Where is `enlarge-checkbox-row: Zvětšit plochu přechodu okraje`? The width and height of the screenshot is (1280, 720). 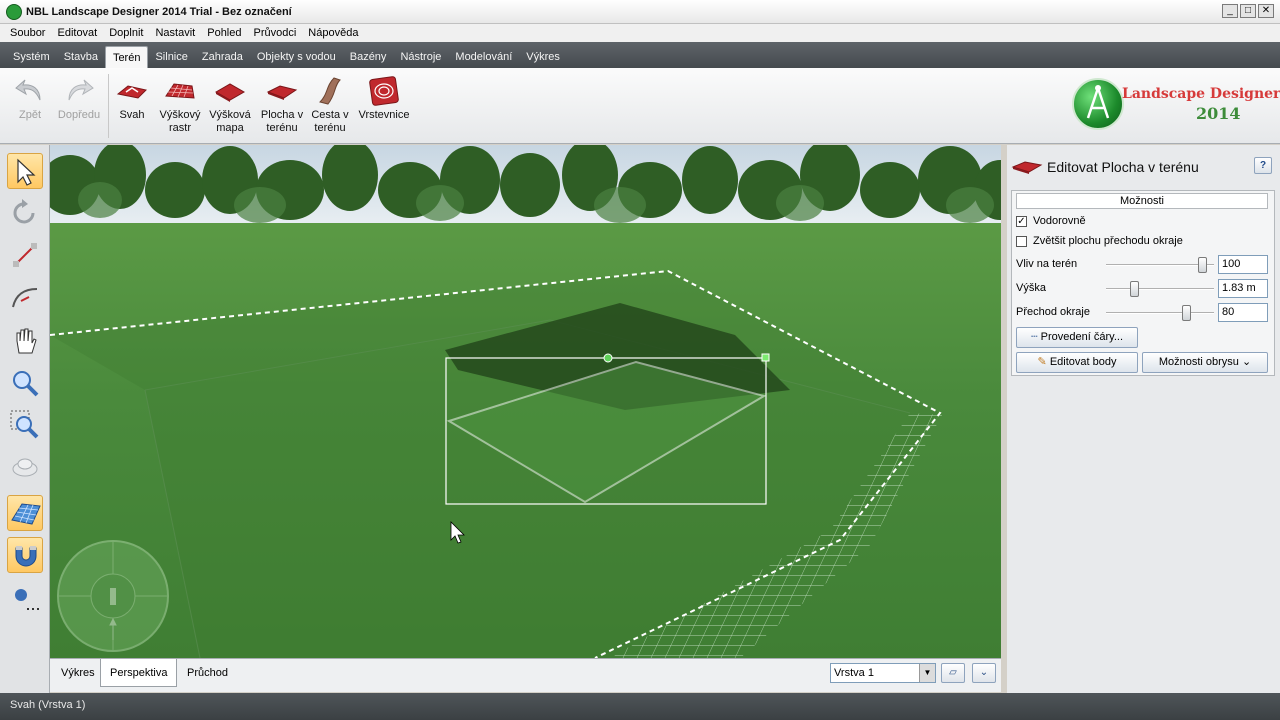
enlarge-checkbox-row: Zvětšit plochu přechodu okraje is located at coordinates (1099, 241).